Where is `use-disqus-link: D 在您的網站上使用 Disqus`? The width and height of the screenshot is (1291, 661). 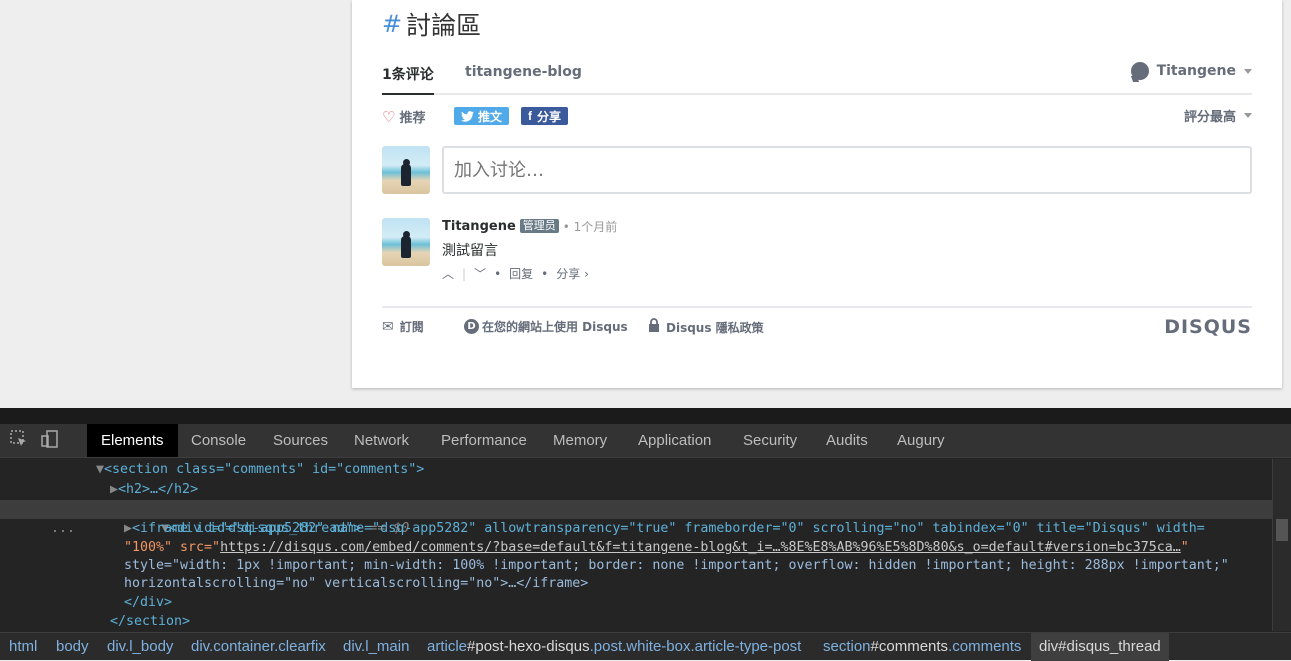 use-disqus-link: D 在您的網站上使用 Disqus is located at coordinates (546, 326).